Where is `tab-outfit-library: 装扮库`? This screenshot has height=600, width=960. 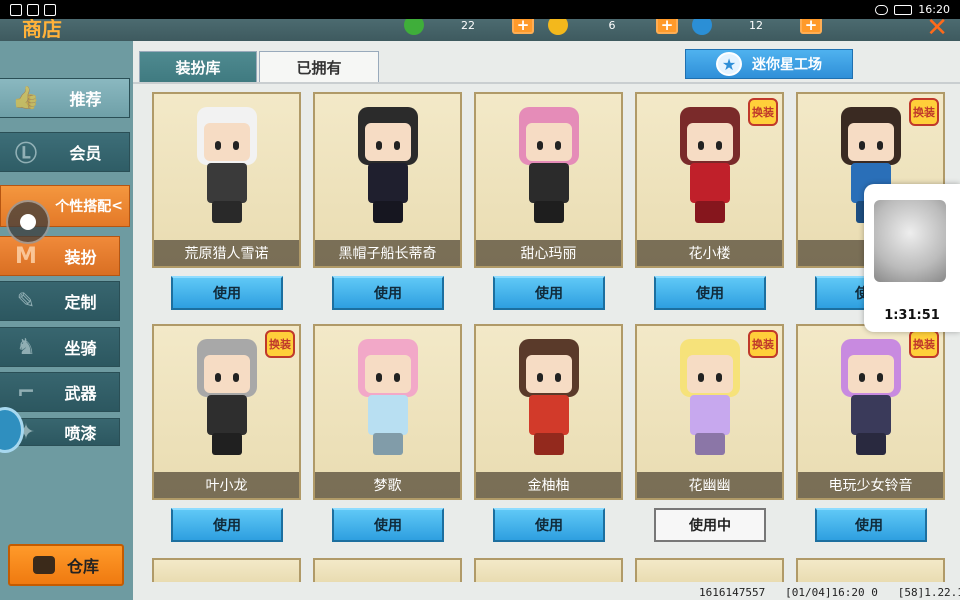 tab-outfit-library: 装扮库 is located at coordinates (198, 67).